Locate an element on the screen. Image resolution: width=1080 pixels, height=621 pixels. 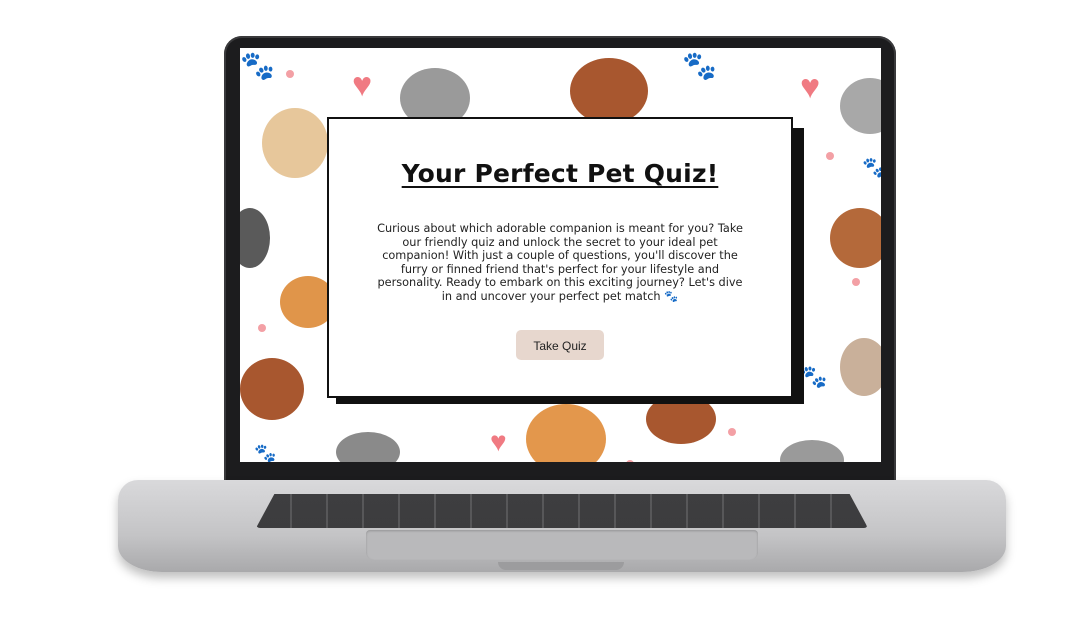
laptop-keyboard is located at coordinates (562, 511).